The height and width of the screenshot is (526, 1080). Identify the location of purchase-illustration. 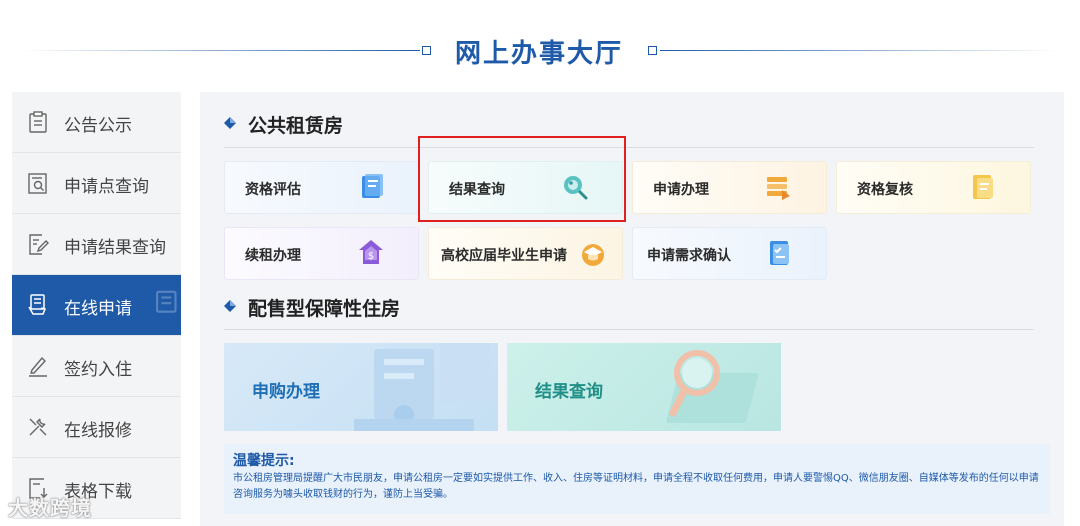
(422, 387).